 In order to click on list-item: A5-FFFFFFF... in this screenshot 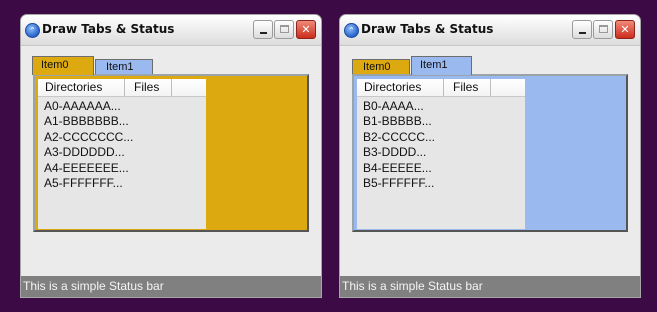, I will do `click(88, 183)`.